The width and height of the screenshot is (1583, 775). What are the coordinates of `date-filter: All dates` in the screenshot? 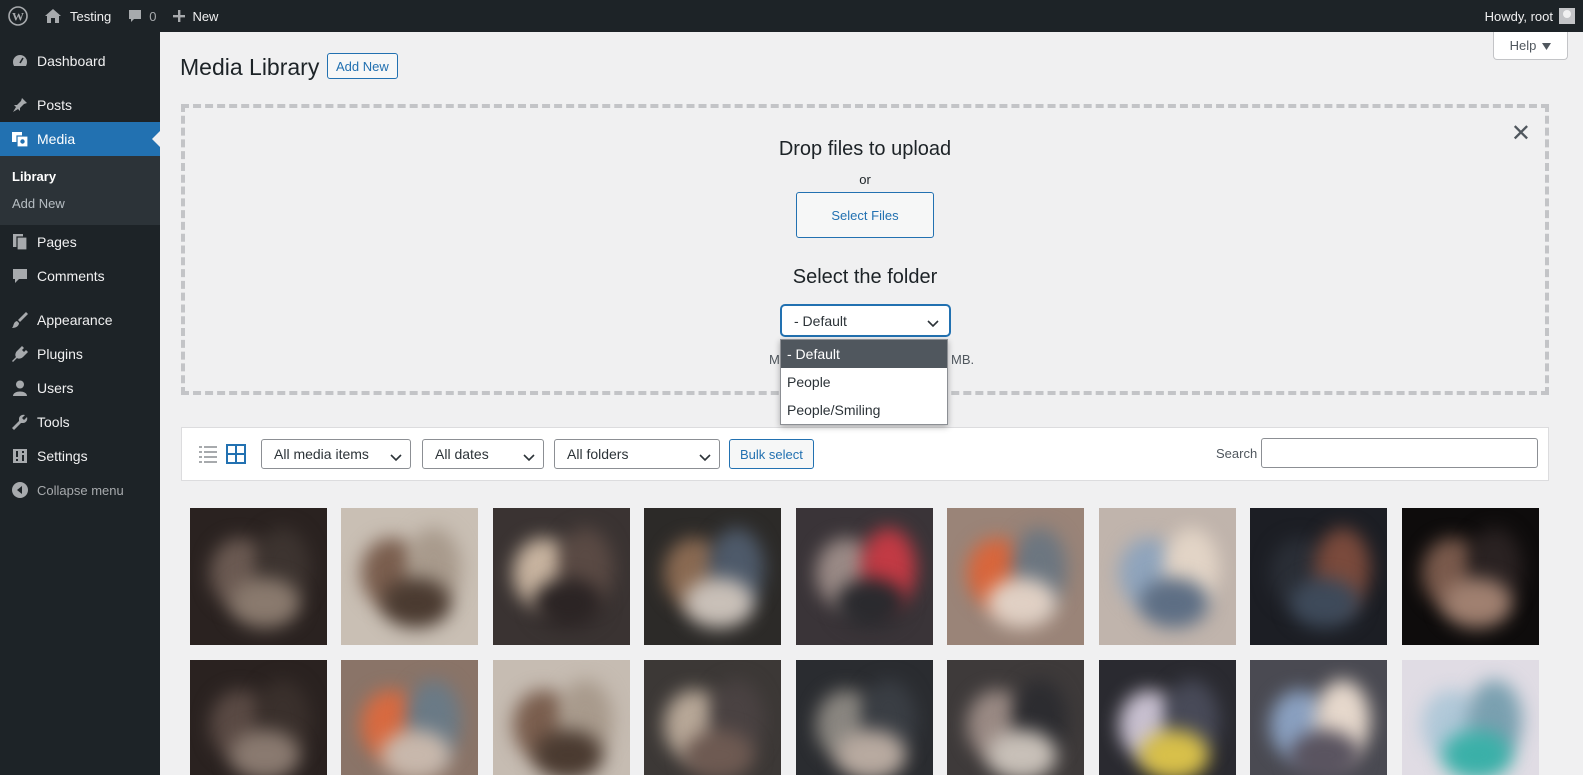 It's located at (483, 454).